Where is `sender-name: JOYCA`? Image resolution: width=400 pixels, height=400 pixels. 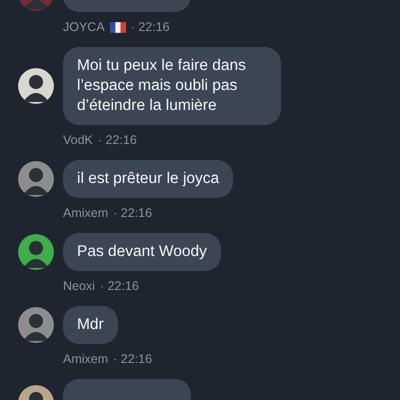
sender-name: JOYCA is located at coordinates (84, 27).